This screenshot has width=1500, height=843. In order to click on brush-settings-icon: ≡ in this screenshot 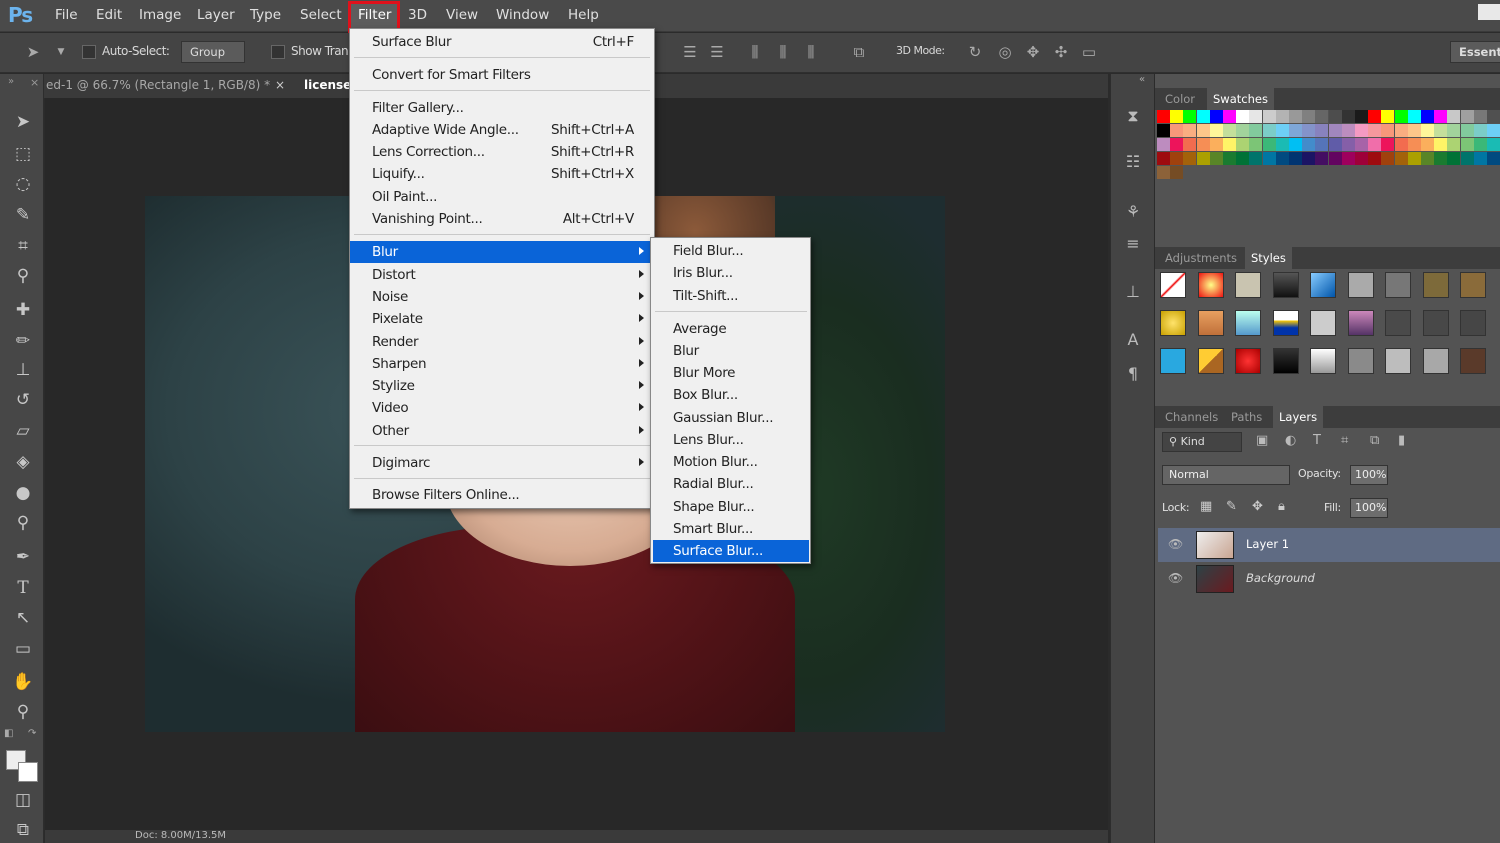, I will do `click(1133, 244)`.